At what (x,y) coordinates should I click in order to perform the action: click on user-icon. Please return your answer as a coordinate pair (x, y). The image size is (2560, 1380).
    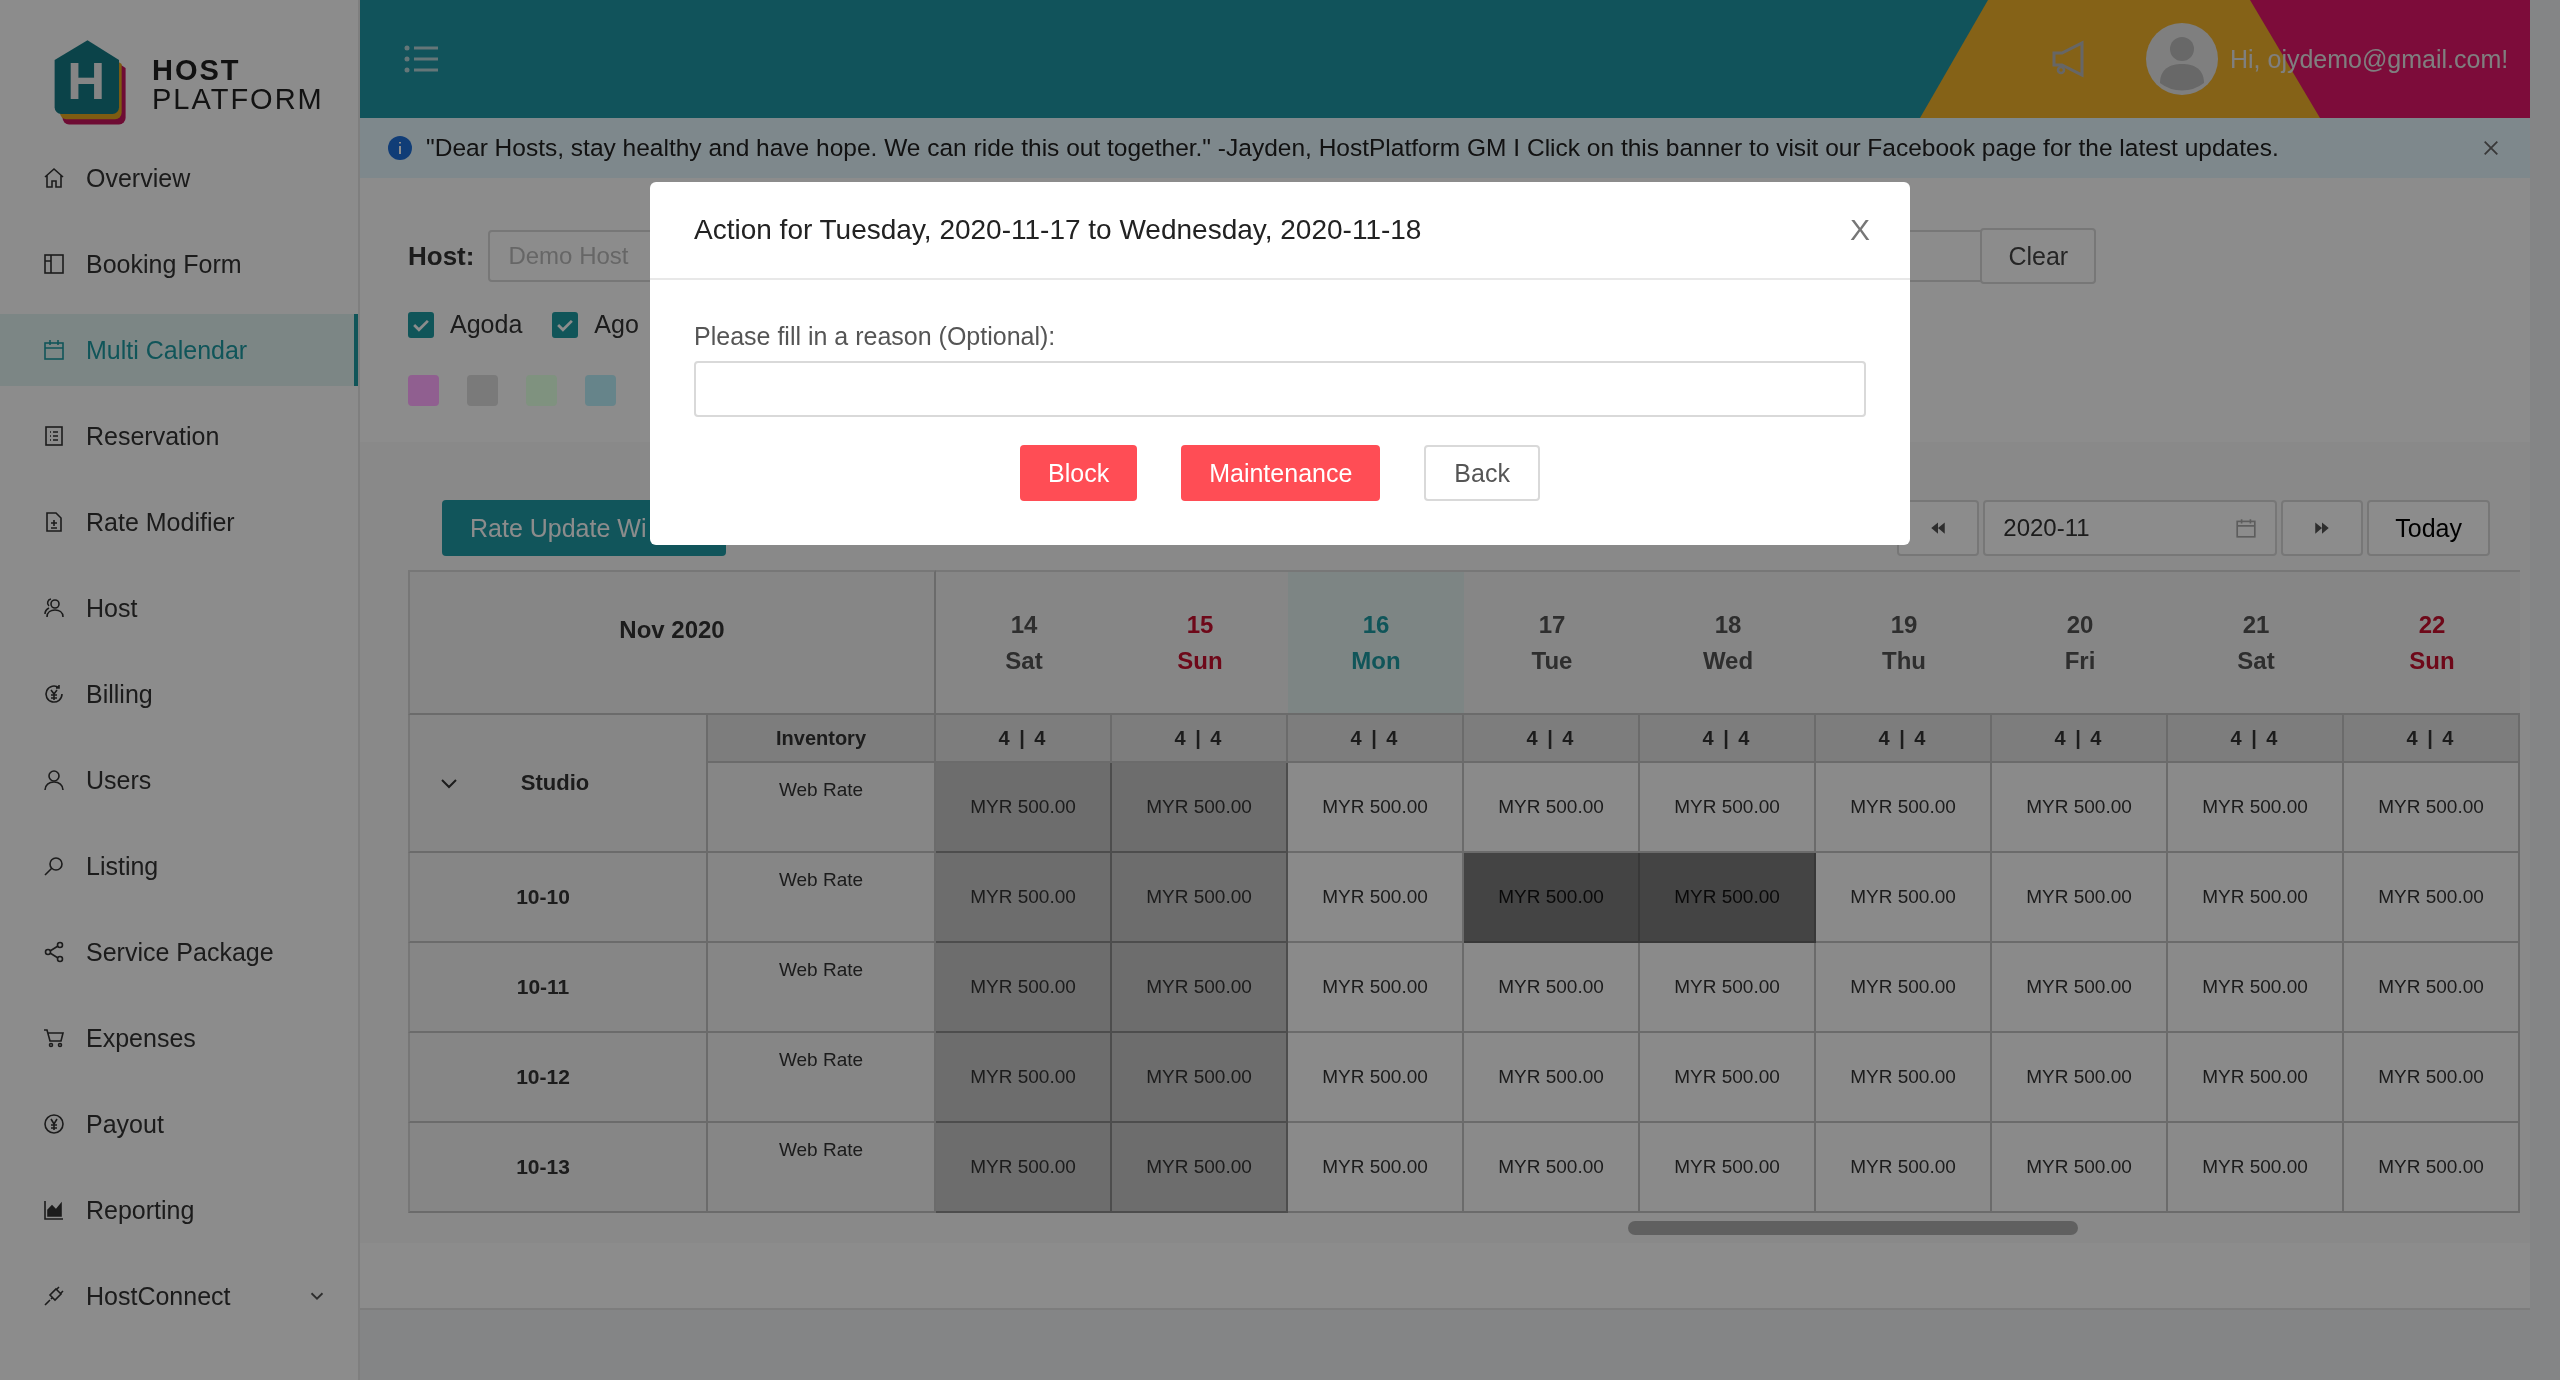
    Looking at the image, I should click on (54, 780).